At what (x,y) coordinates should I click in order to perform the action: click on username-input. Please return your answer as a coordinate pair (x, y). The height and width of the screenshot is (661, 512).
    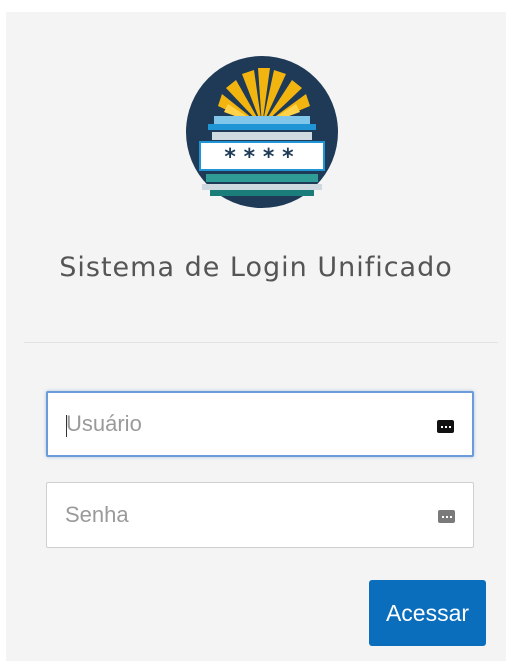
    Looking at the image, I should click on (260, 424).